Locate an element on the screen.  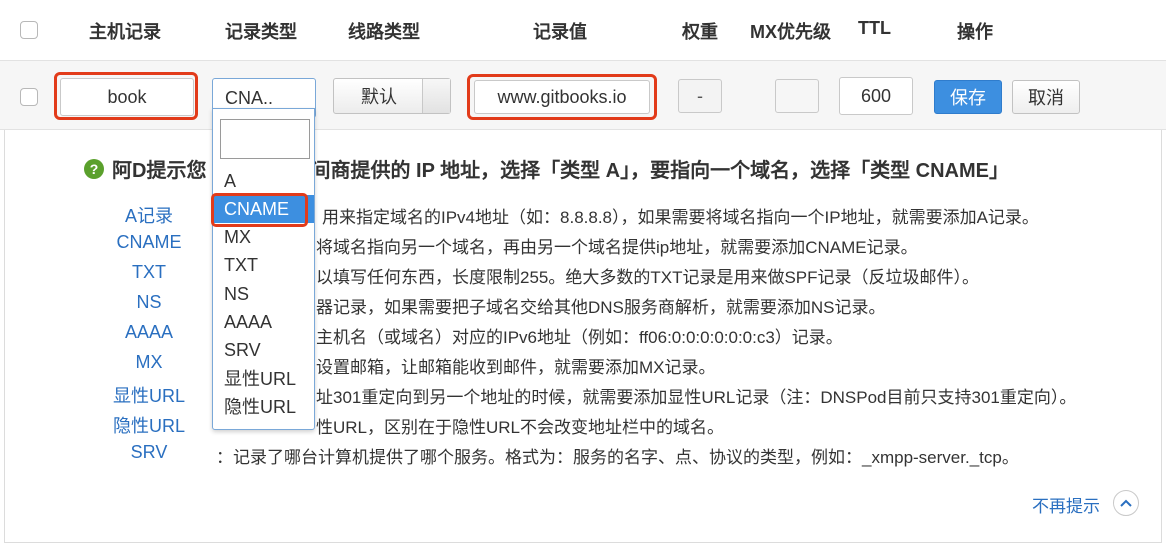
record-help-name-ns: NS is located at coordinates (149, 302).